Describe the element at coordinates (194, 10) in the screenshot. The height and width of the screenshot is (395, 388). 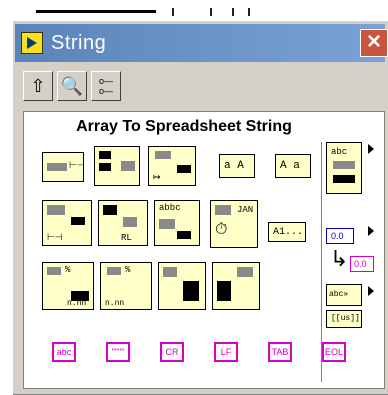
I see `background-window` at that location.